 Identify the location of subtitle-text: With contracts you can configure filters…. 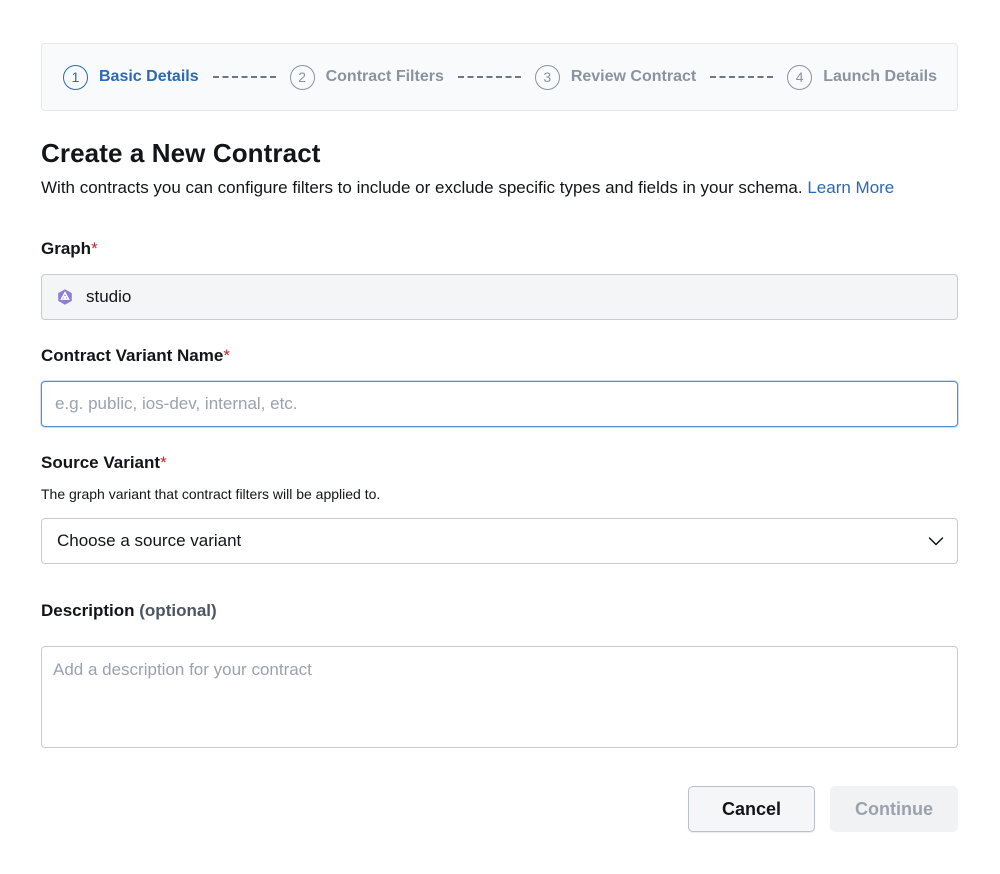
(422, 187).